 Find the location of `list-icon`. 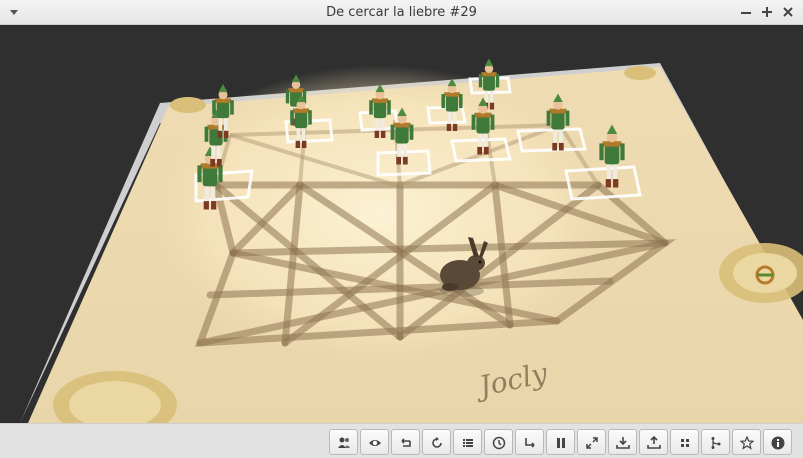

list-icon is located at coordinates (468, 443).